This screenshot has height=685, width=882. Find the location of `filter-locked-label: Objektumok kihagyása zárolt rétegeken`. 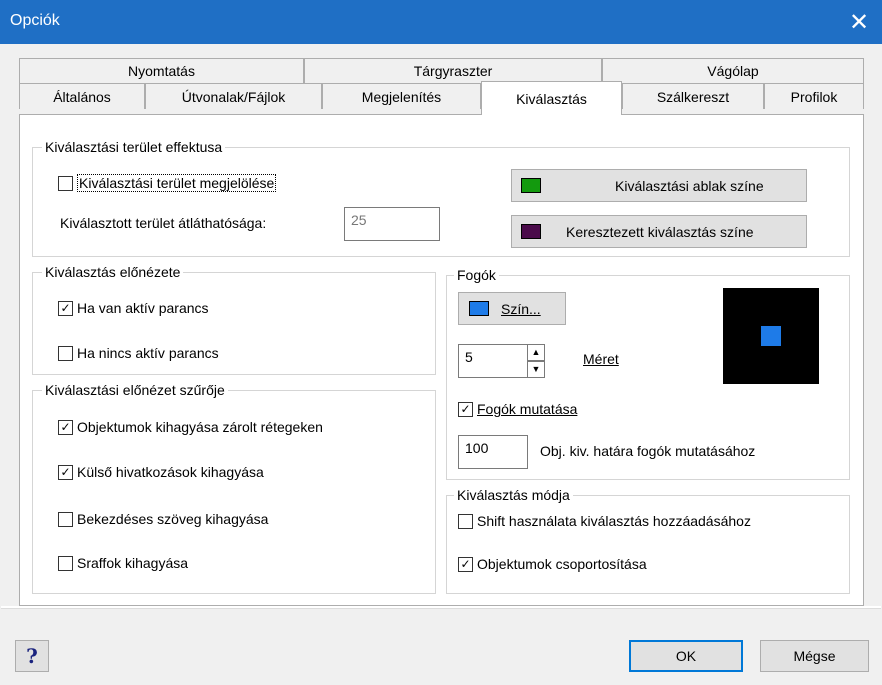

filter-locked-label: Objektumok kihagyása zárolt rétegeken is located at coordinates (200, 427).